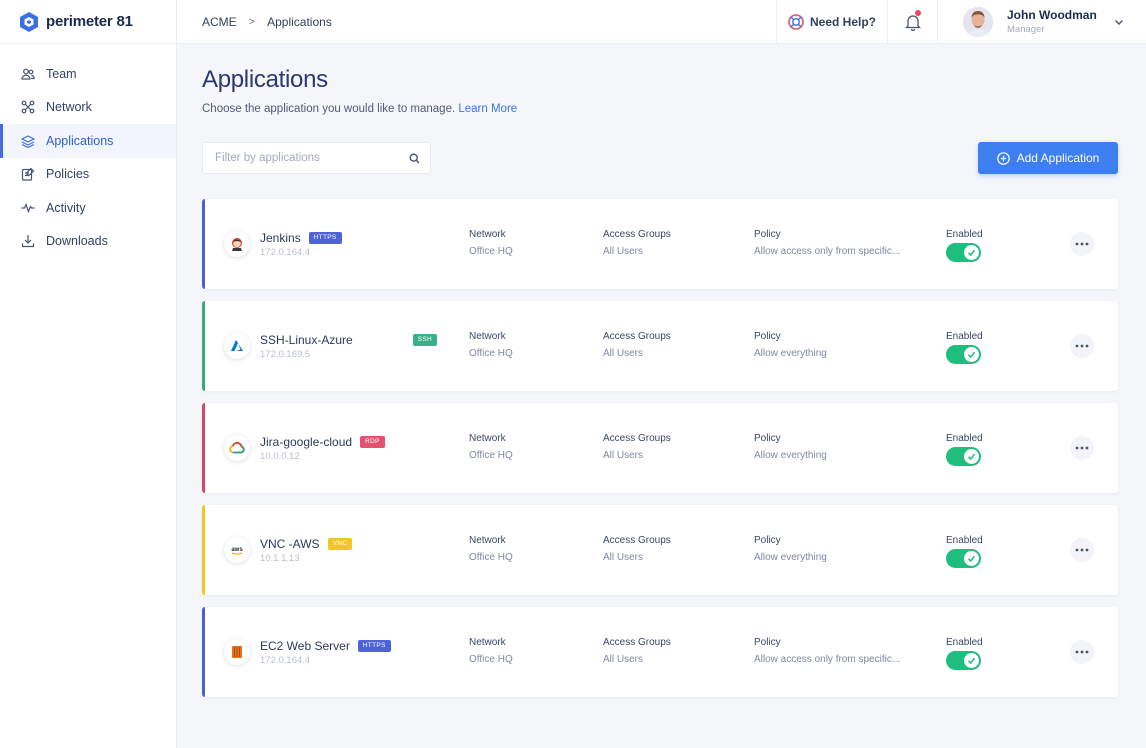 This screenshot has height=748, width=1146. Describe the element at coordinates (88, 242) in the screenshot. I see `sidebar-item-downloads: Downloads` at that location.